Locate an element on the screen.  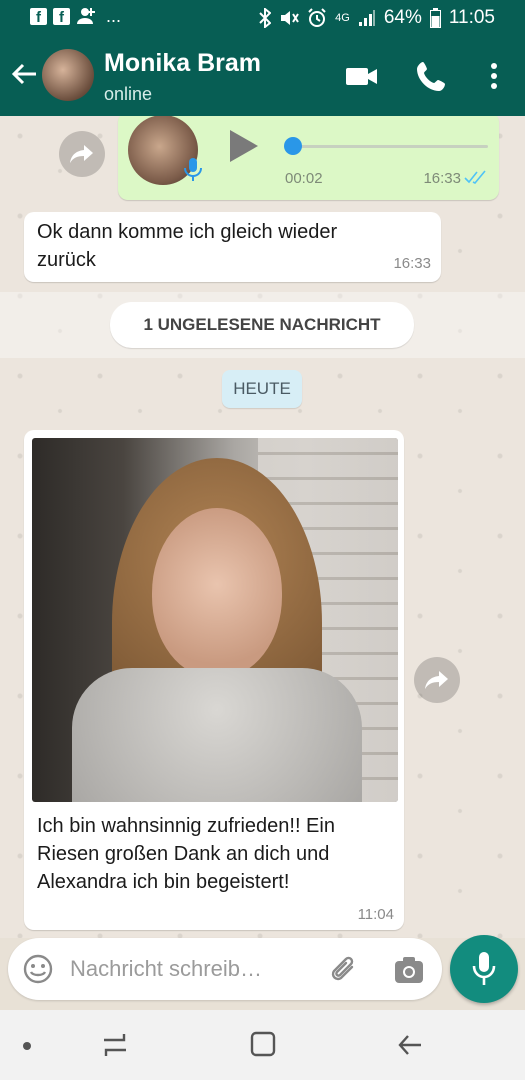
clock: 11:05 is located at coordinates (471, 17).